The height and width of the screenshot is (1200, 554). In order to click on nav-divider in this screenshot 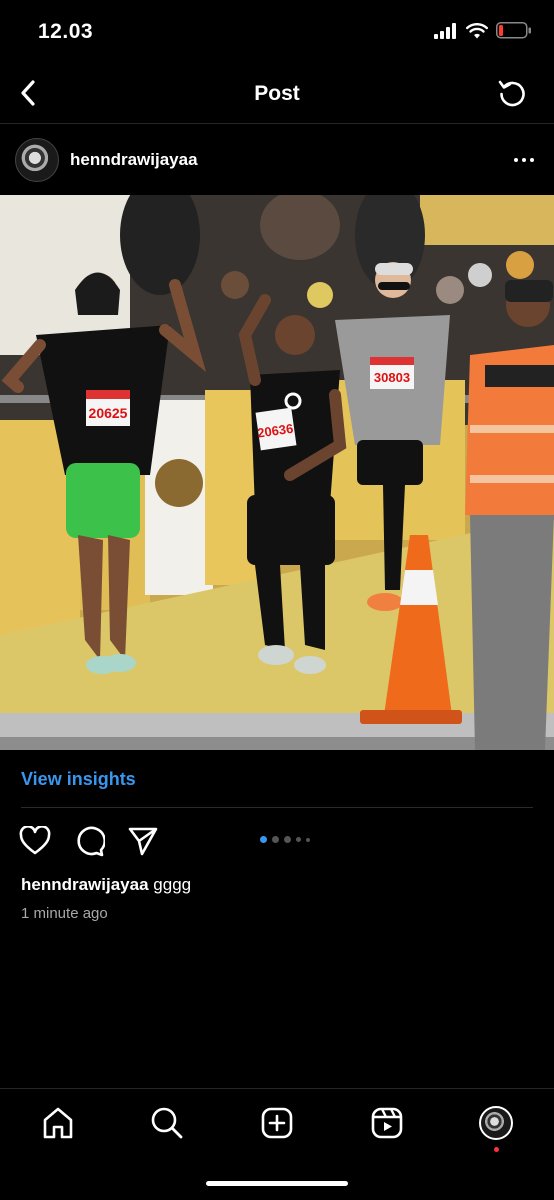, I will do `click(277, 123)`.